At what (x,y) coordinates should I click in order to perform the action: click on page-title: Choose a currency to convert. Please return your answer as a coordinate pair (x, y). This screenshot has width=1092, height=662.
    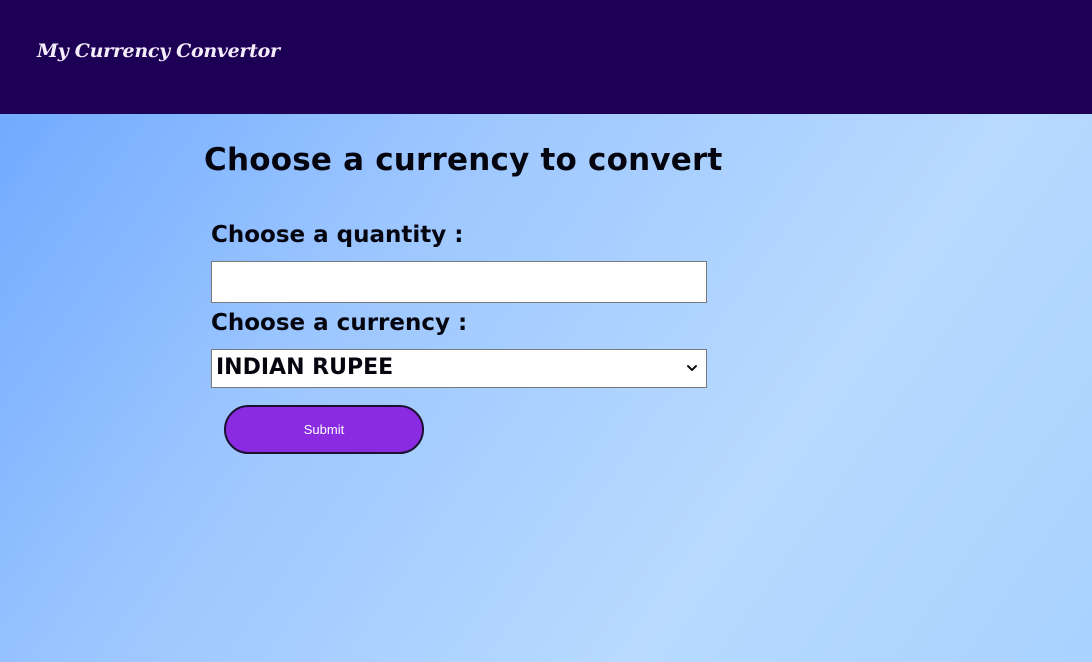
    Looking at the image, I should click on (463, 160).